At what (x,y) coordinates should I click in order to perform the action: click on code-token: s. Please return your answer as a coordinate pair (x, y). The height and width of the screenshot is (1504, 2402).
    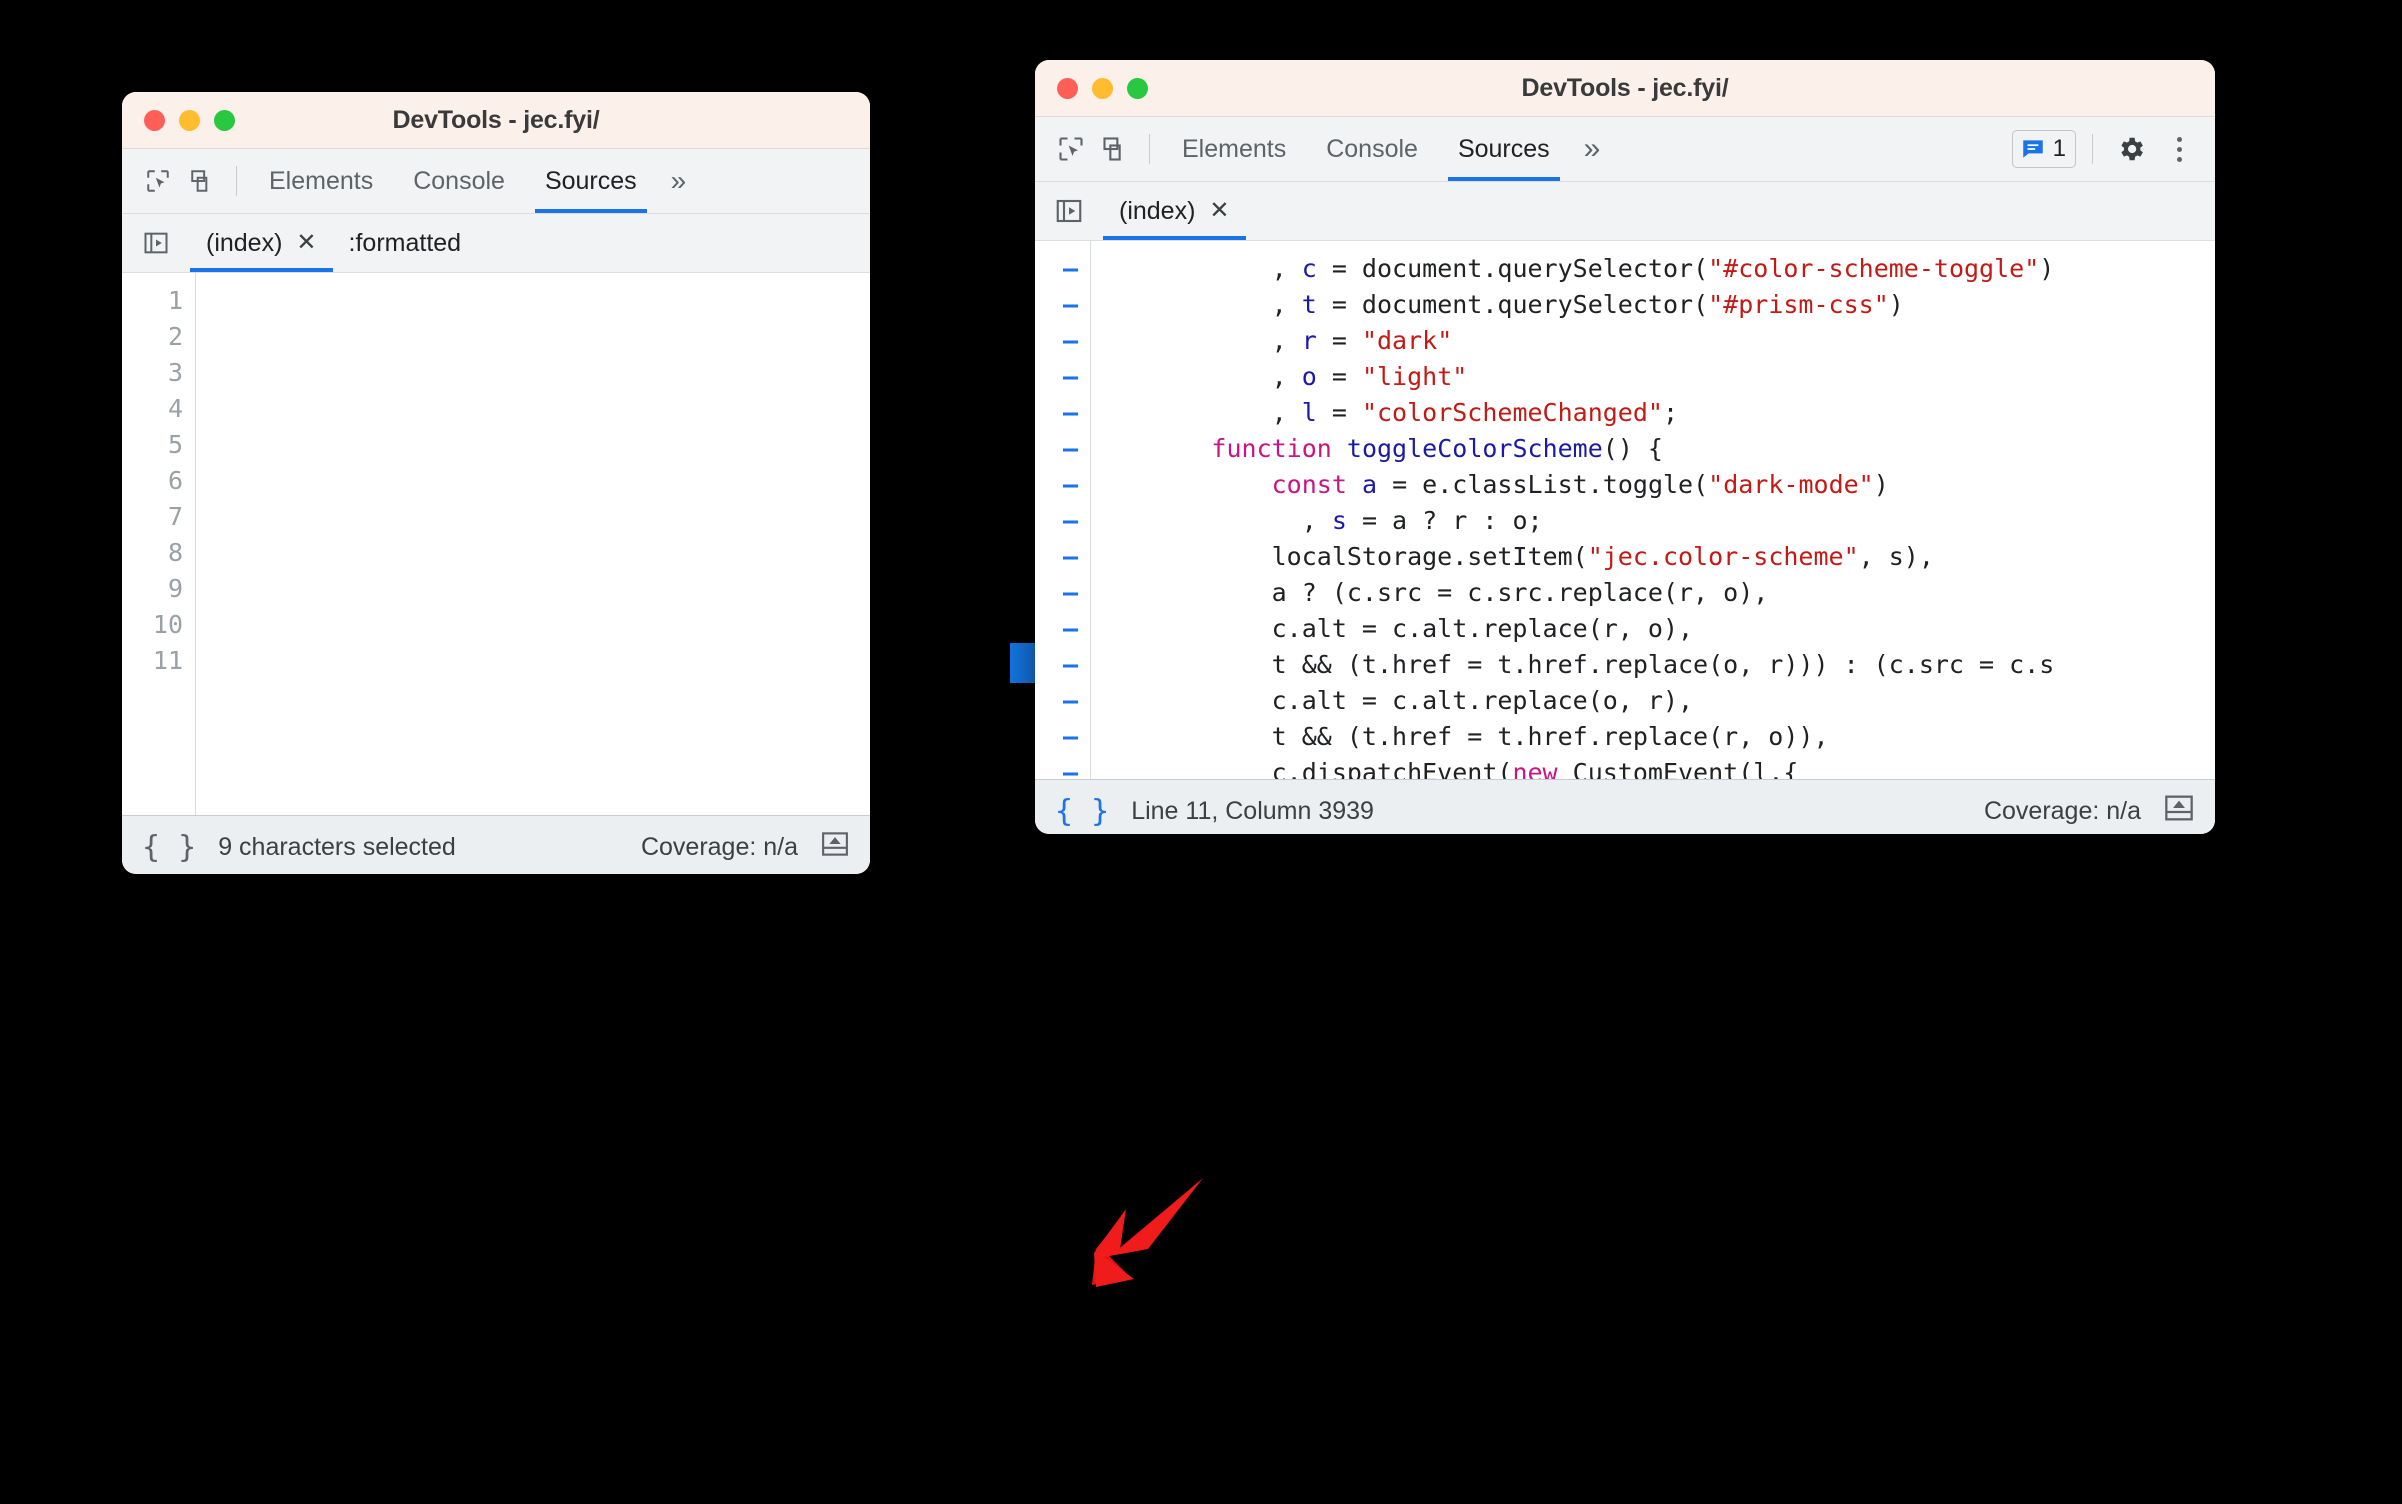
    Looking at the image, I should click on (1339, 520).